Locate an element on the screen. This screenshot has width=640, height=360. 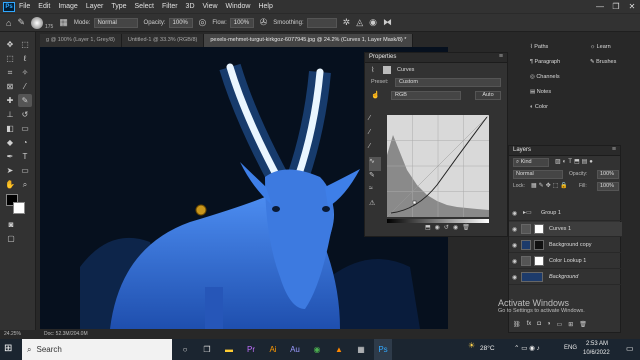
mask-icon is located at coordinates (387, 70).